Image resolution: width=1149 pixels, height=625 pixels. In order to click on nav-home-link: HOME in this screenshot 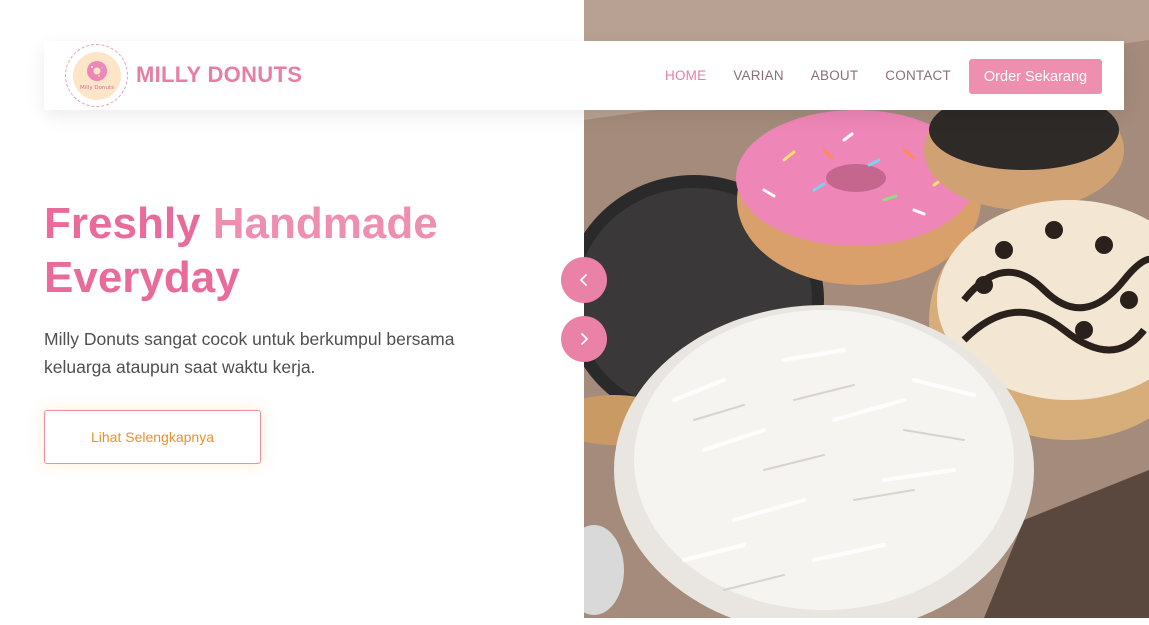, I will do `click(685, 75)`.